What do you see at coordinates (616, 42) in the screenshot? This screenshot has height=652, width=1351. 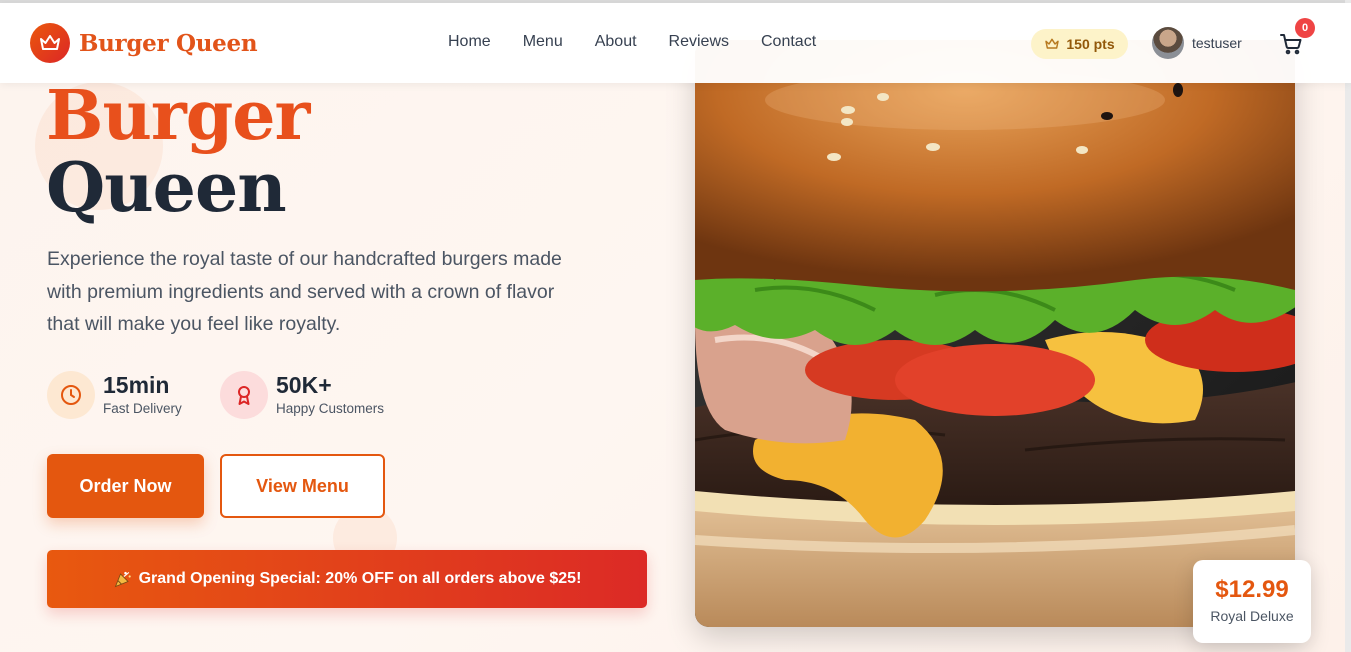 I see `nav-link-about: About` at bounding box center [616, 42].